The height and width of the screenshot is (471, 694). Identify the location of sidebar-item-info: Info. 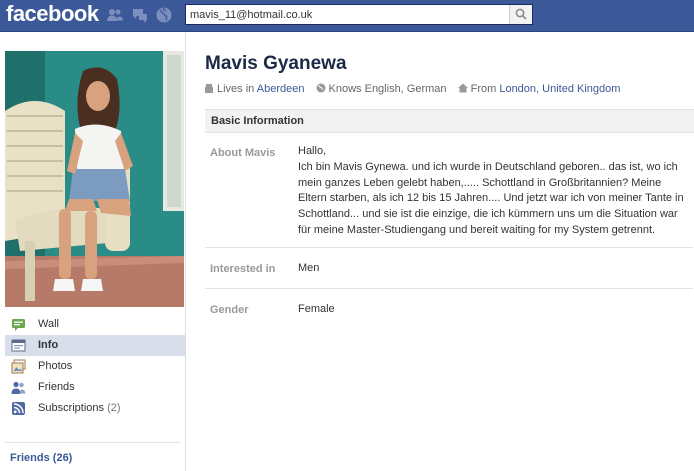
(95, 345).